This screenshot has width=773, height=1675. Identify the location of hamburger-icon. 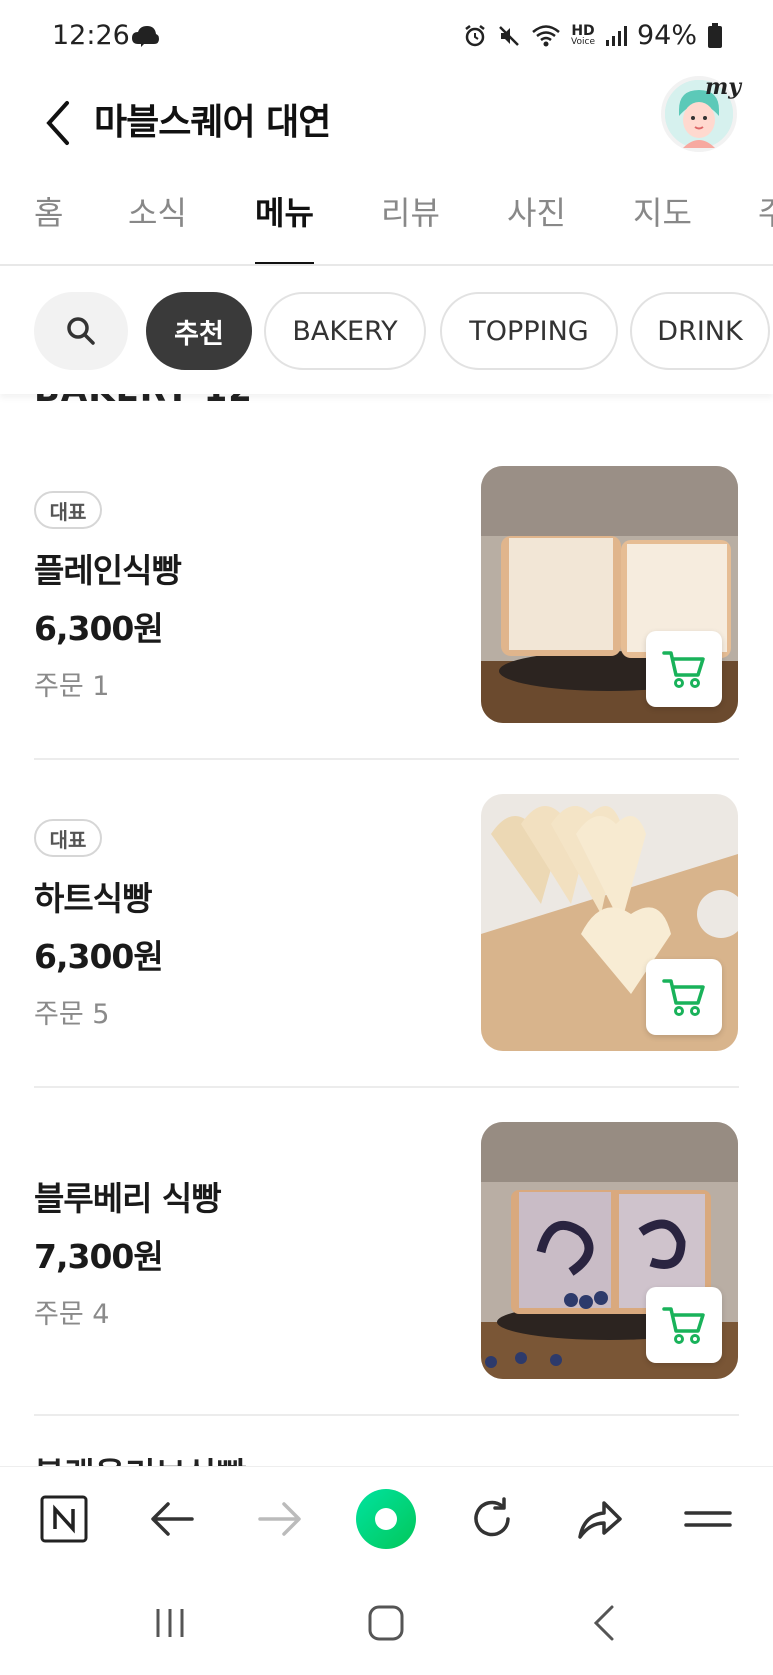
(708, 1519).